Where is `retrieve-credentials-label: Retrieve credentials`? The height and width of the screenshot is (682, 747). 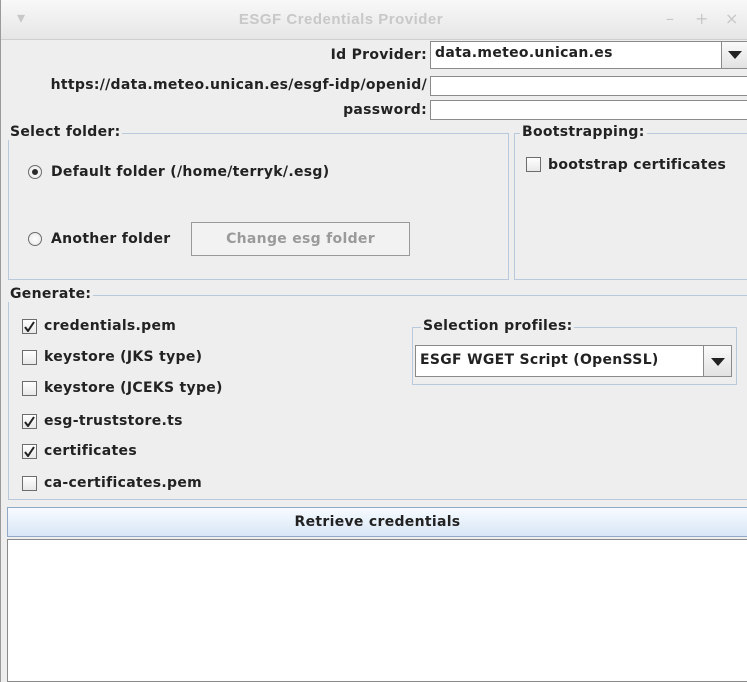
retrieve-credentials-label: Retrieve credentials is located at coordinates (377, 522).